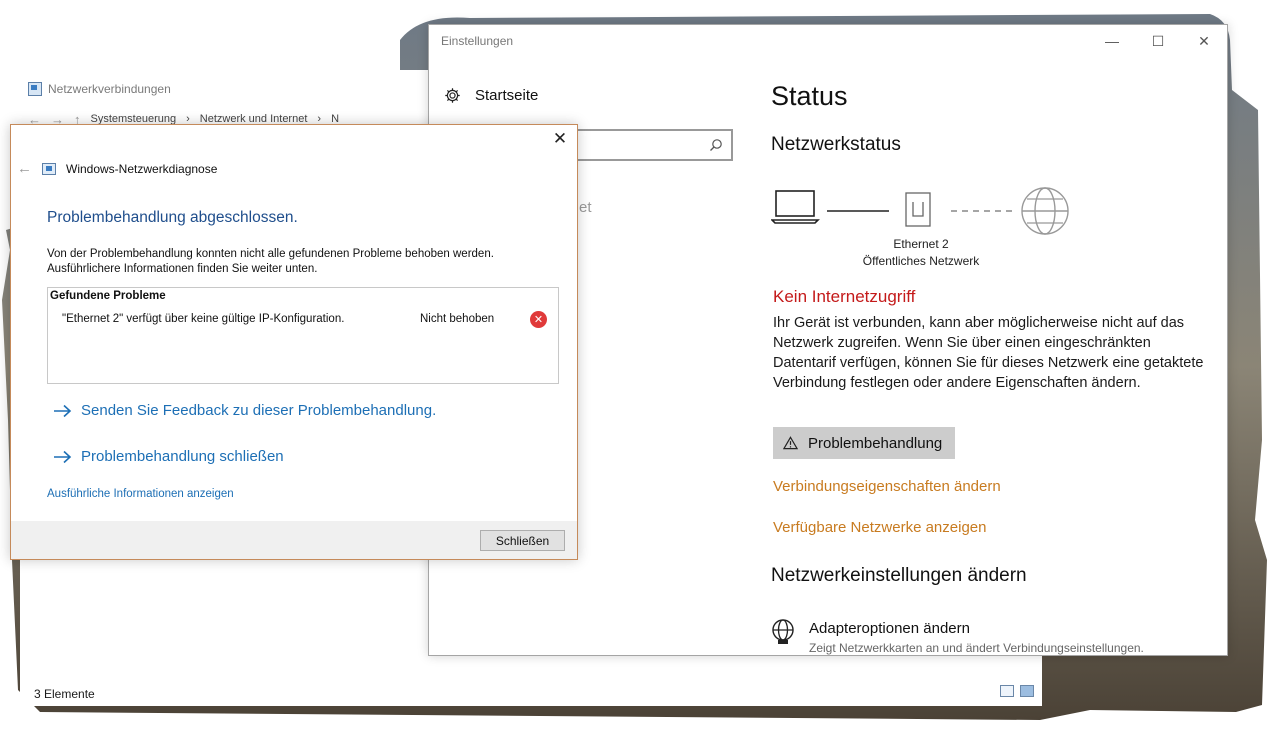 The image size is (1267, 730). I want to click on adapter-name: Ethernet 2, so click(921, 244).